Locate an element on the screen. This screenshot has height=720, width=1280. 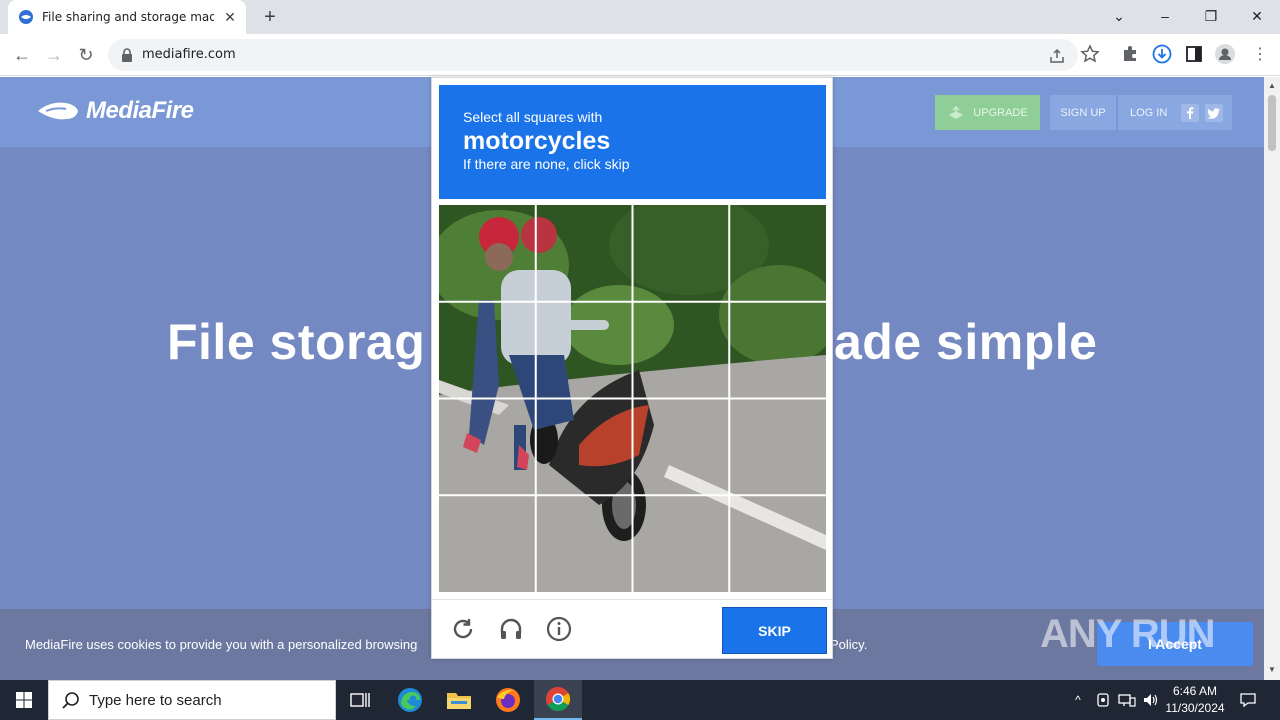
windows-logo-icon is located at coordinates (24, 700).